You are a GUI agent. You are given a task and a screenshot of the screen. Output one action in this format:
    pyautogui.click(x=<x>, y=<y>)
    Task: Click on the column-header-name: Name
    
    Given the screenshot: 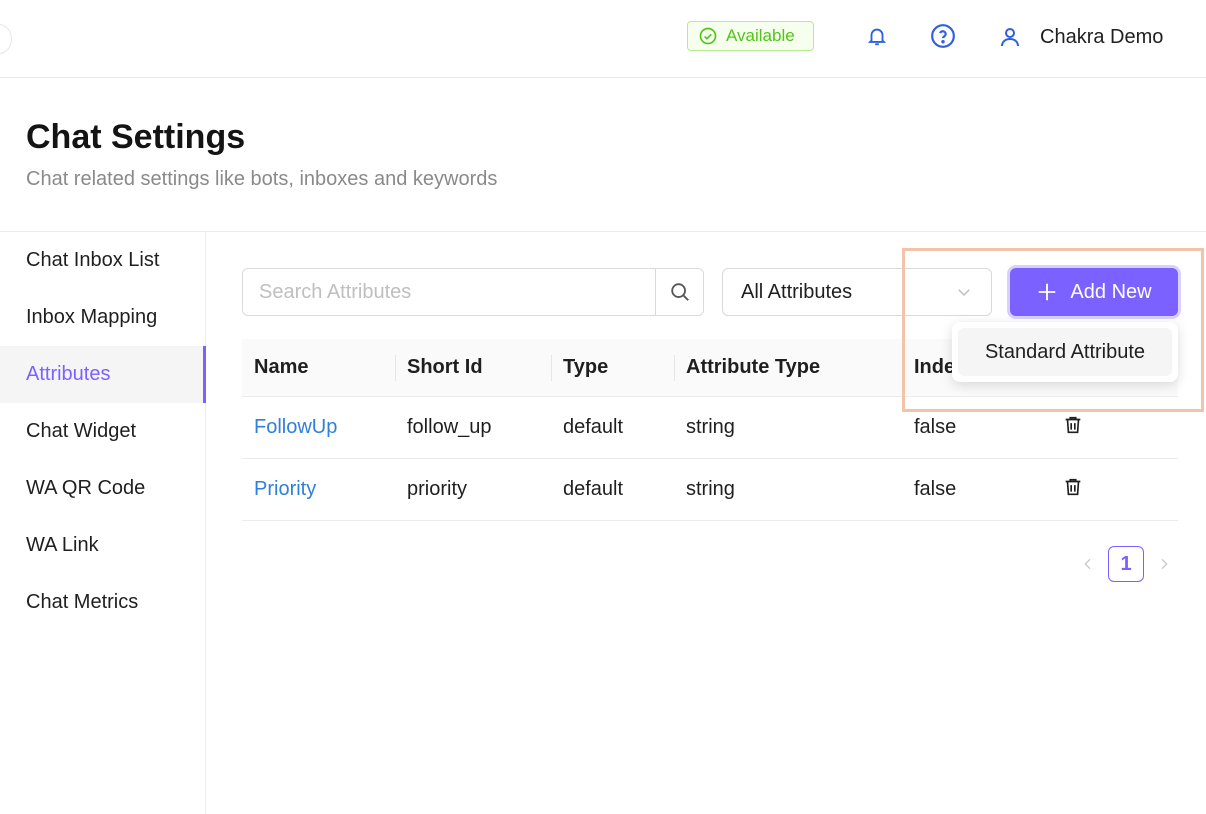 What is the action you would take?
    pyautogui.click(x=281, y=367)
    